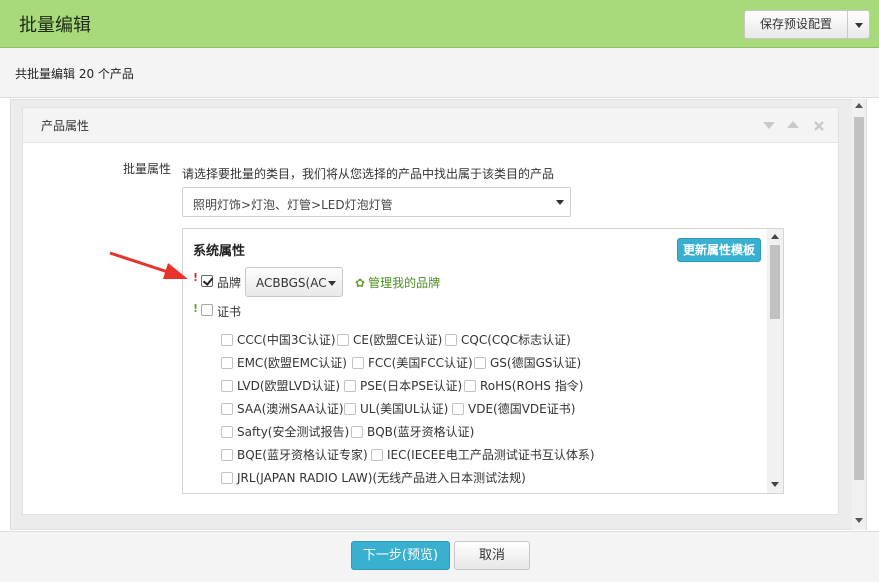 This screenshot has width=879, height=582. Describe the element at coordinates (219, 251) in the screenshot. I see `system-attributes-title: 系统属性` at that location.